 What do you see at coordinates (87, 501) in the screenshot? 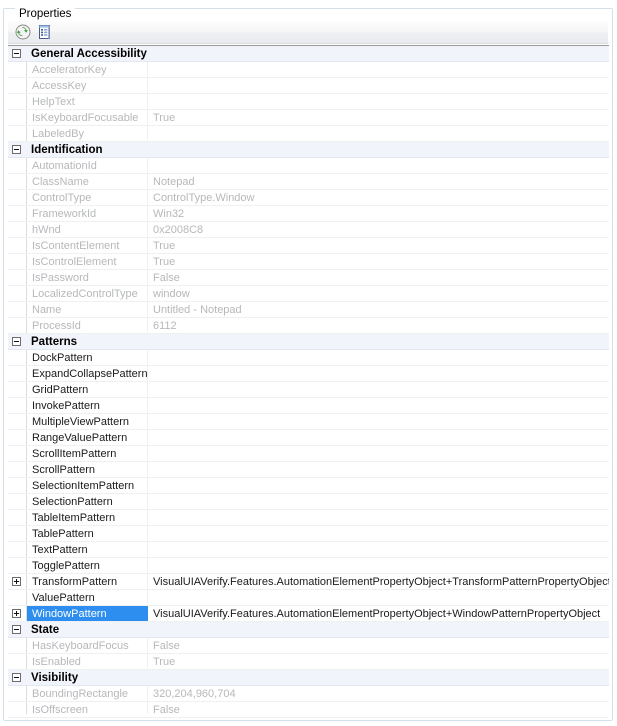
I see `property-name-cell: SelectionPattern` at bounding box center [87, 501].